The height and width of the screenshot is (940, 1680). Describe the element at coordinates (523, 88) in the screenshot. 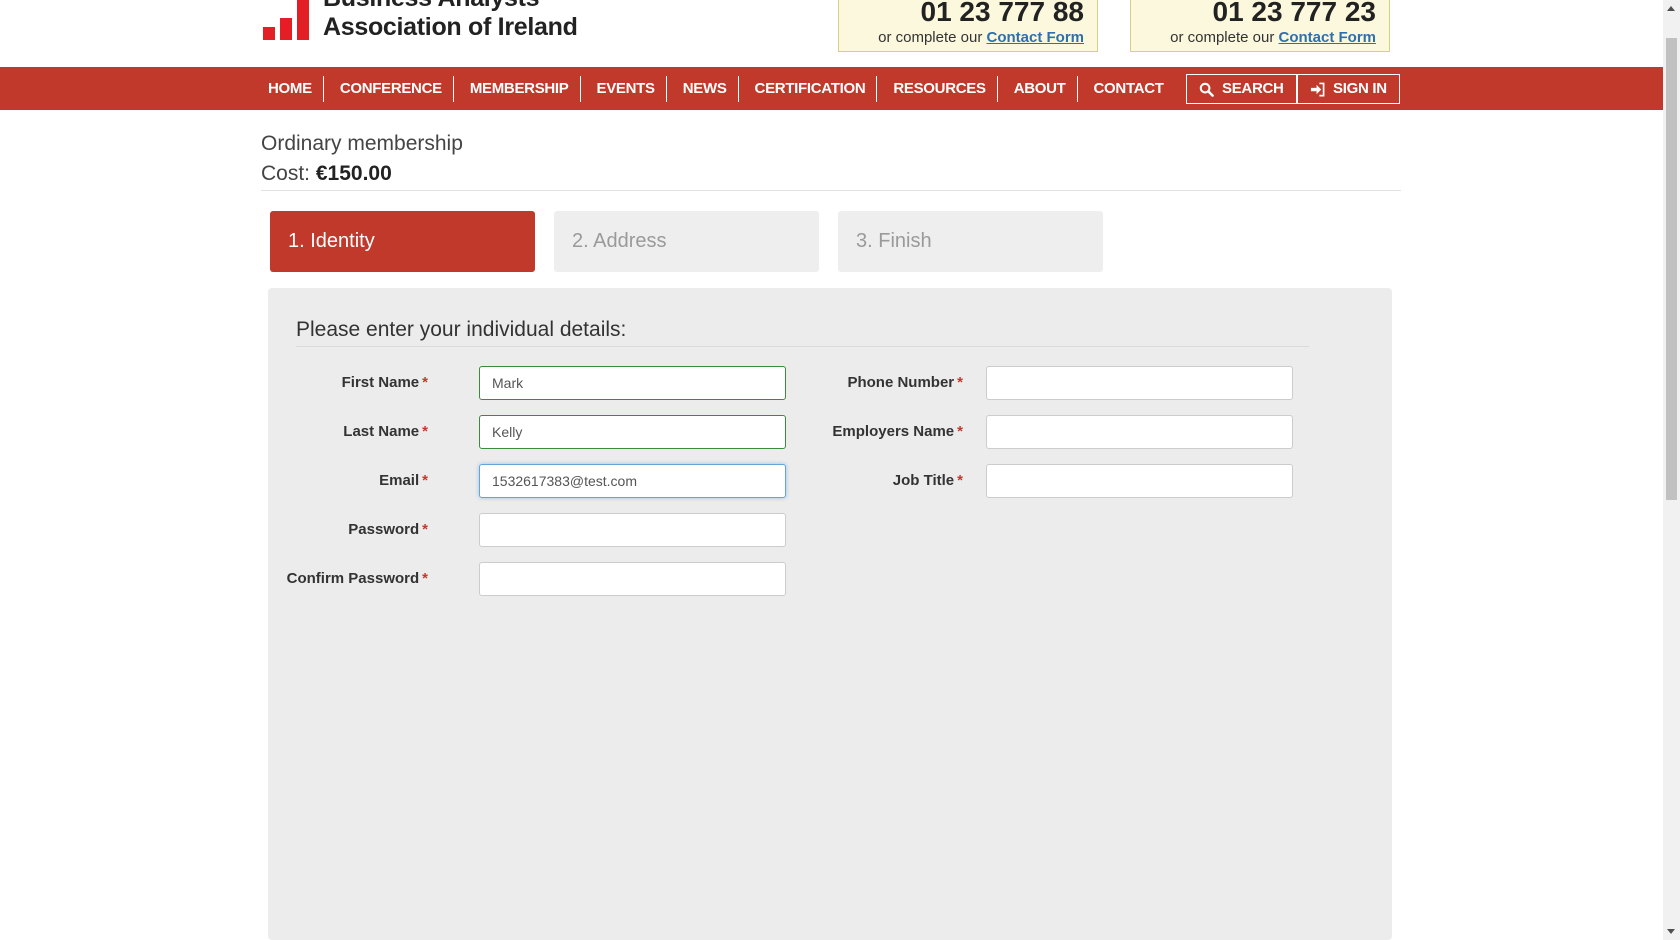

I see `nav-item-membership: MEMBERSHIP` at that location.